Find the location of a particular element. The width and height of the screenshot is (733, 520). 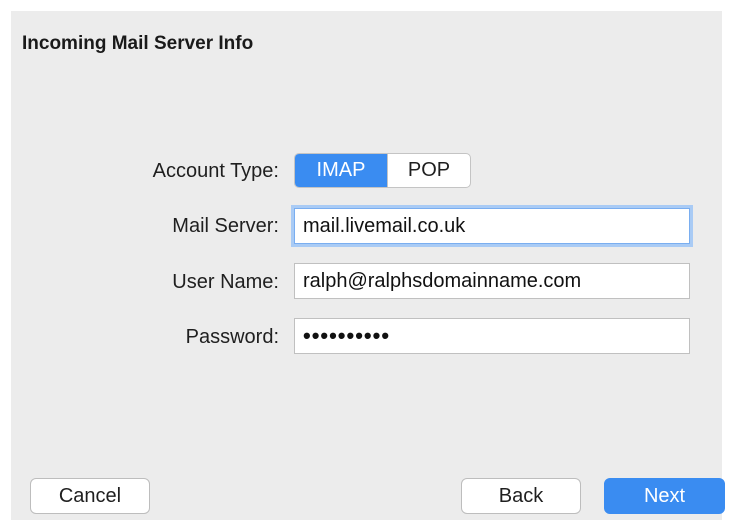

account-type-label: Account Type: is located at coordinates (215, 171).